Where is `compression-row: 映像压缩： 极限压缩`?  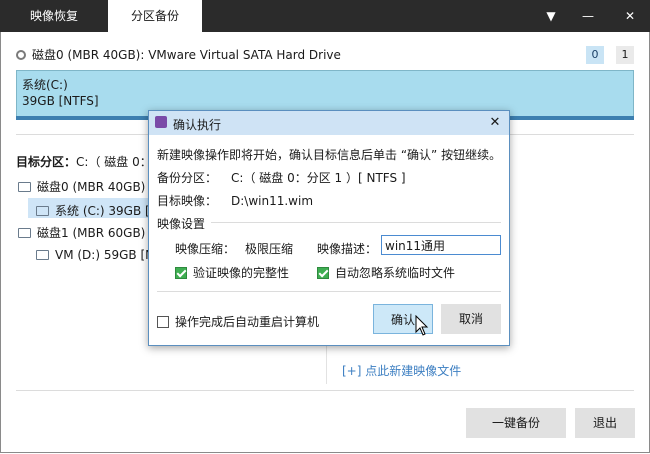 compression-row: 映像压缩： 极限压缩 is located at coordinates (234, 248).